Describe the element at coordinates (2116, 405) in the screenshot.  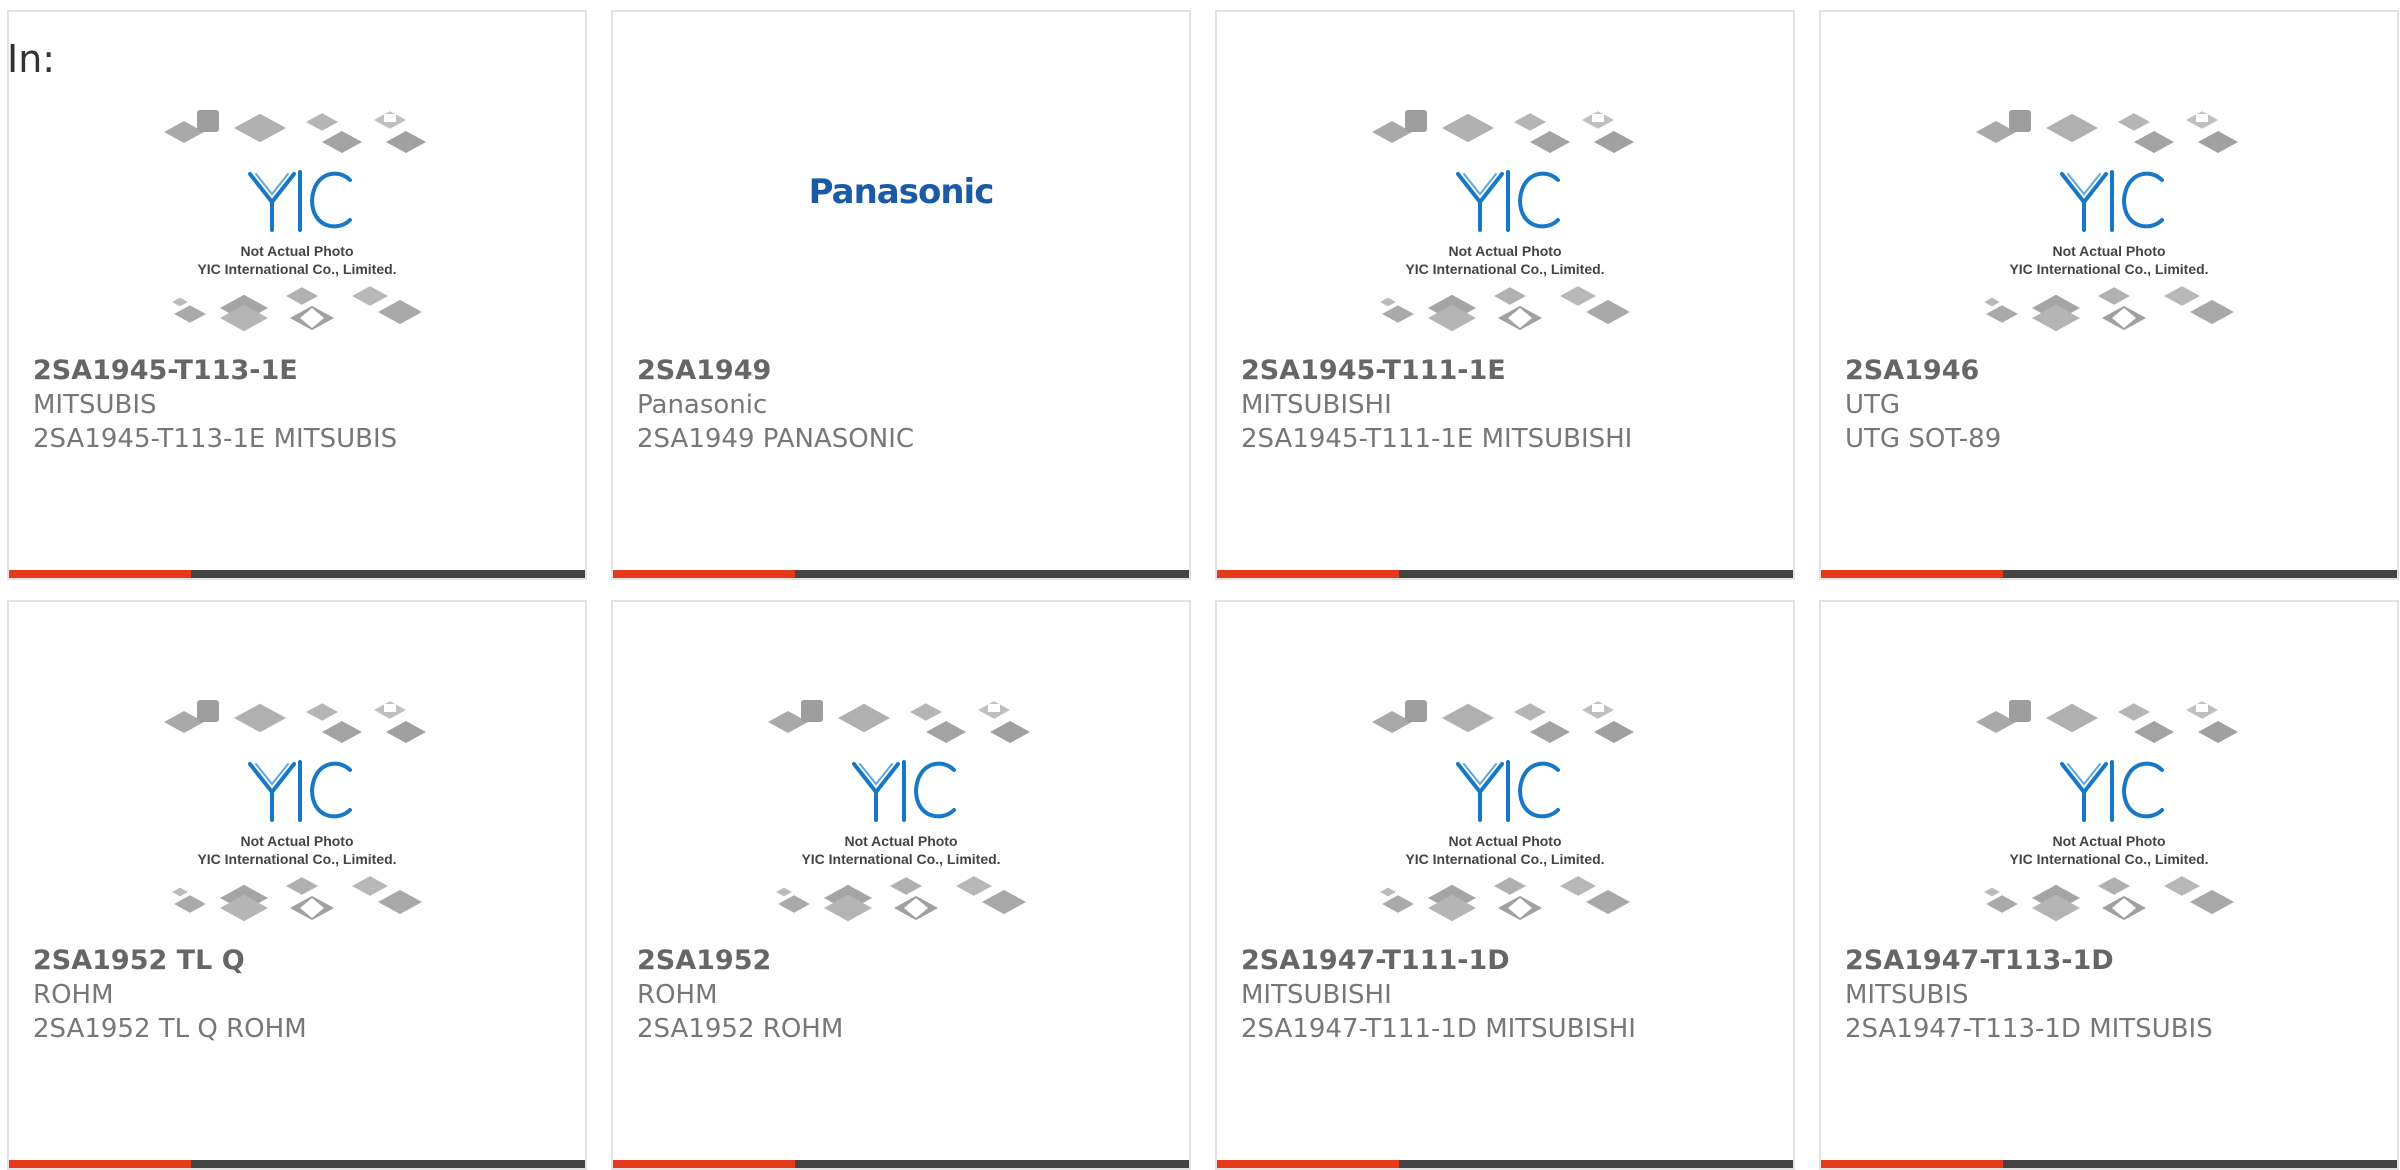
I see `product-info: 2SA1946 UTG UTG SOT-89` at that location.